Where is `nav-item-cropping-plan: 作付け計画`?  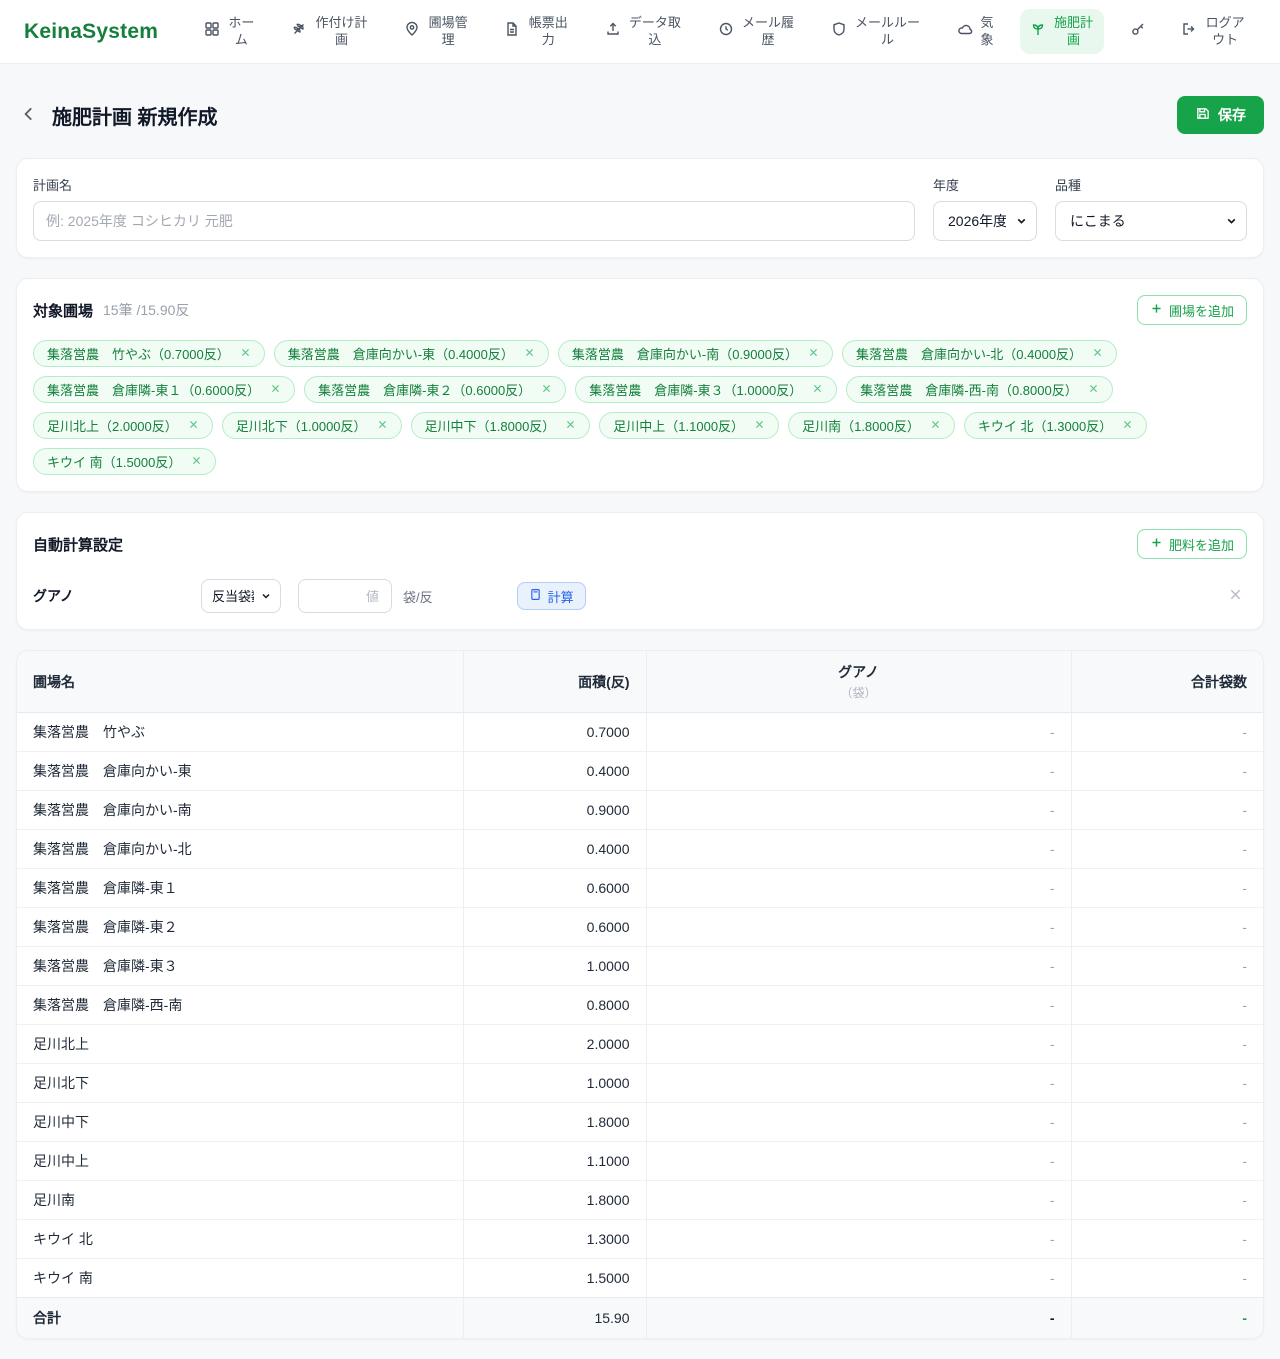
nav-item-cropping-plan: 作付け計画 is located at coordinates (330, 32).